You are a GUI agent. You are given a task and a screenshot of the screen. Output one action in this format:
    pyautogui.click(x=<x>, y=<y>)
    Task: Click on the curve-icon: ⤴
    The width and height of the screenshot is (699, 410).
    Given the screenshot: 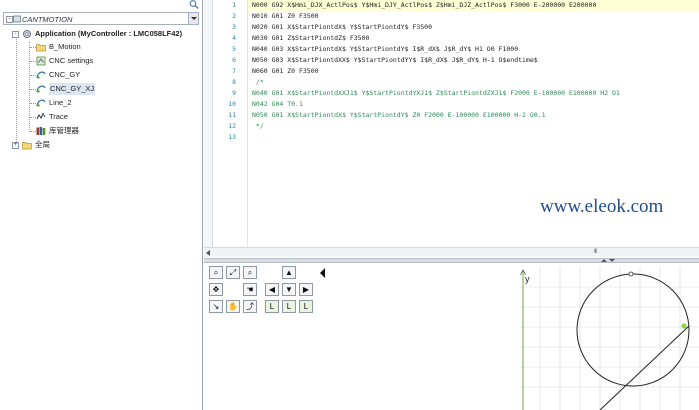 What is the action you would take?
    pyautogui.click(x=250, y=306)
    